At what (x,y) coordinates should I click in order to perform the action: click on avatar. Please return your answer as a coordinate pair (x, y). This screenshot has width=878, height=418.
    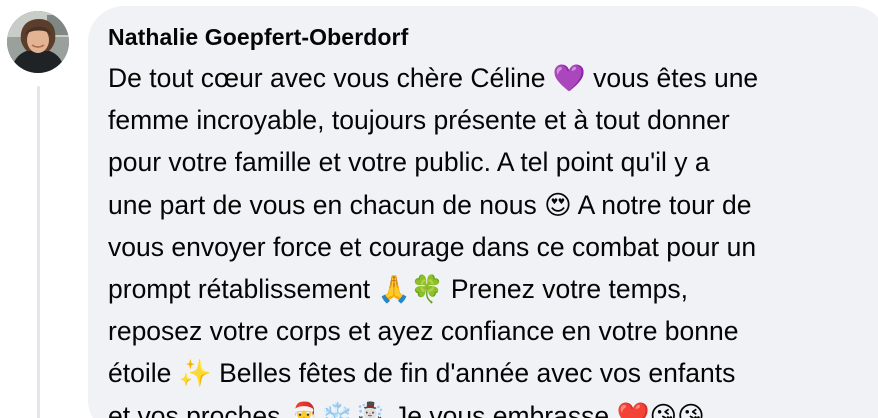
    Looking at the image, I should click on (38, 42).